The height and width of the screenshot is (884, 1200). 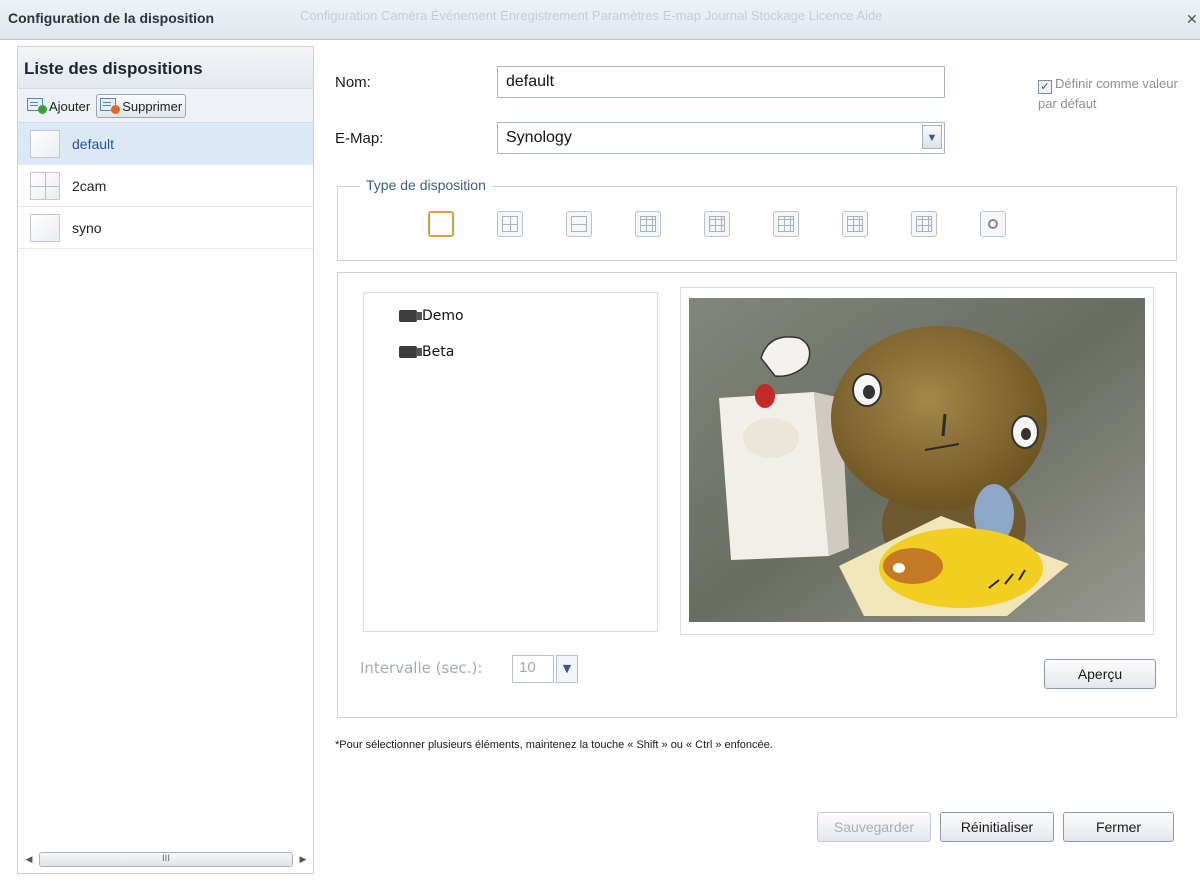 What do you see at coordinates (438, 352) in the screenshot?
I see `camera-item-label: Beta` at bounding box center [438, 352].